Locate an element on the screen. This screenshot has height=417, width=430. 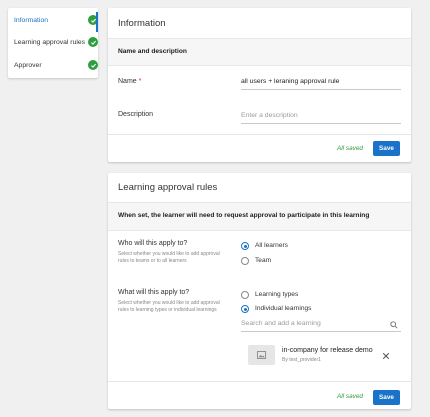
radio-team is located at coordinates (245, 261).